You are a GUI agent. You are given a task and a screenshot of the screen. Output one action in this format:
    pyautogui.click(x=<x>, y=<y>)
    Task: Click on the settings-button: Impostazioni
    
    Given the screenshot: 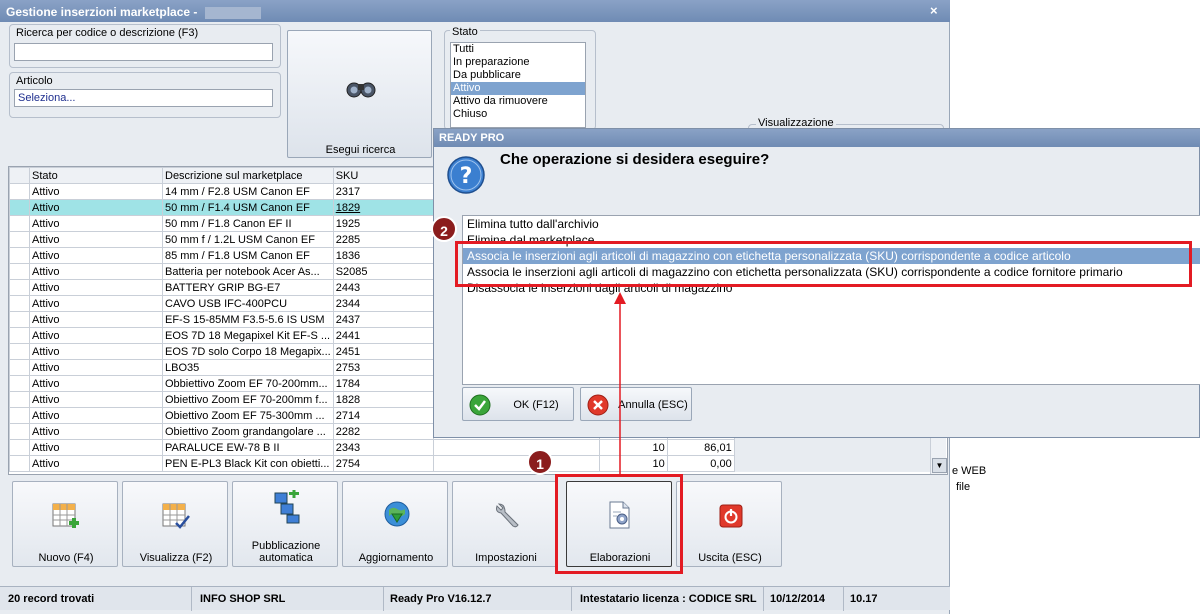 What is the action you would take?
    pyautogui.click(x=505, y=524)
    